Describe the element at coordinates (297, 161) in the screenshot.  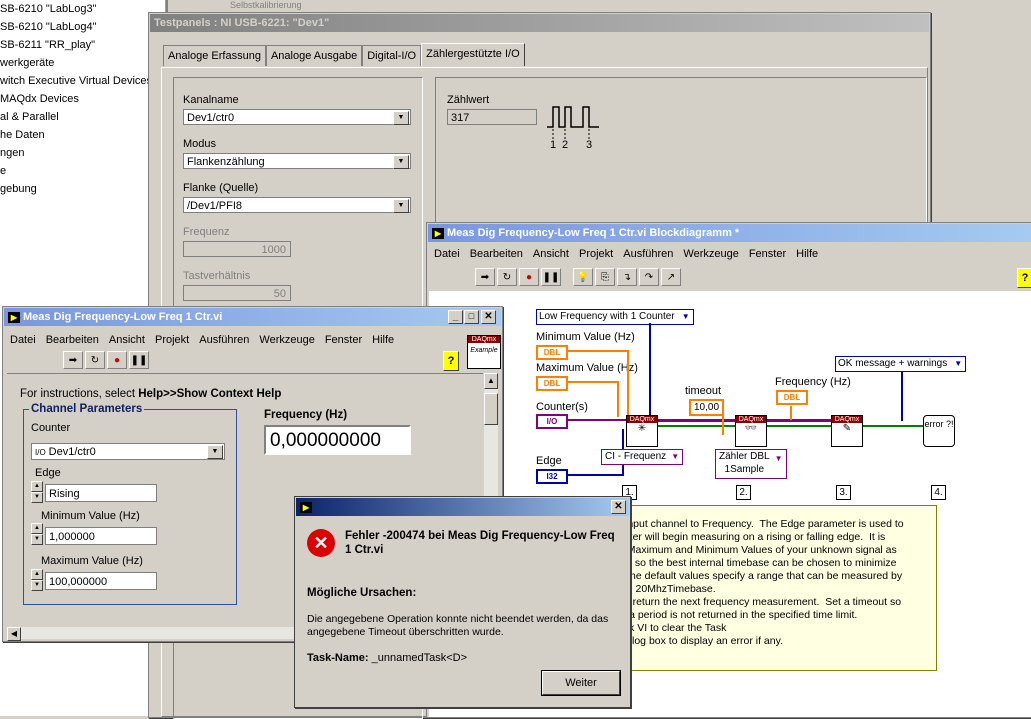
I see `modus-dropdown: Flankenzählung ▼` at that location.